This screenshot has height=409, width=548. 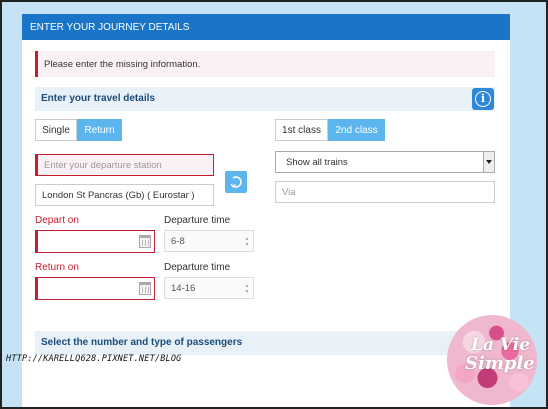 I want to click on depart-time-label: Departure time, so click(x=197, y=220).